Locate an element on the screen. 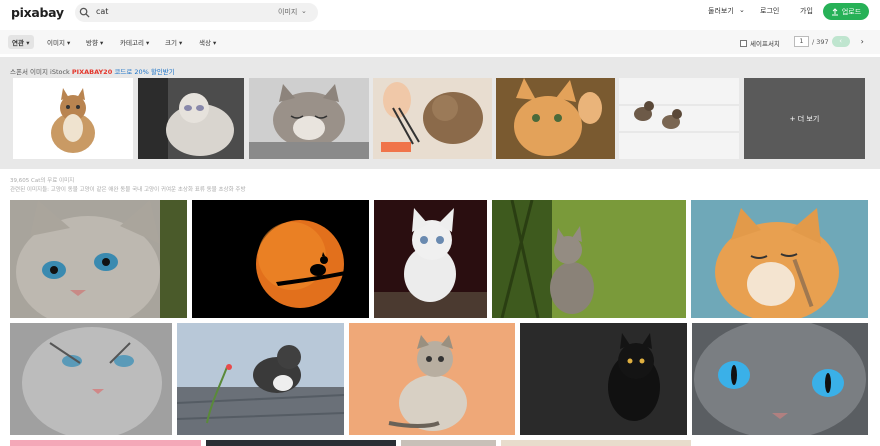 Image resolution: width=880 pixels, height=446 pixels. login-link: 로그인 is located at coordinates (769, 11).